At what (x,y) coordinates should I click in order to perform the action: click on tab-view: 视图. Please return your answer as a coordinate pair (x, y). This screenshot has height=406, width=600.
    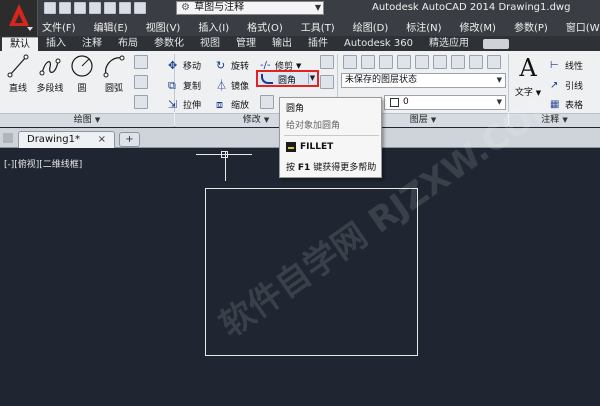
    Looking at the image, I should click on (210, 44).